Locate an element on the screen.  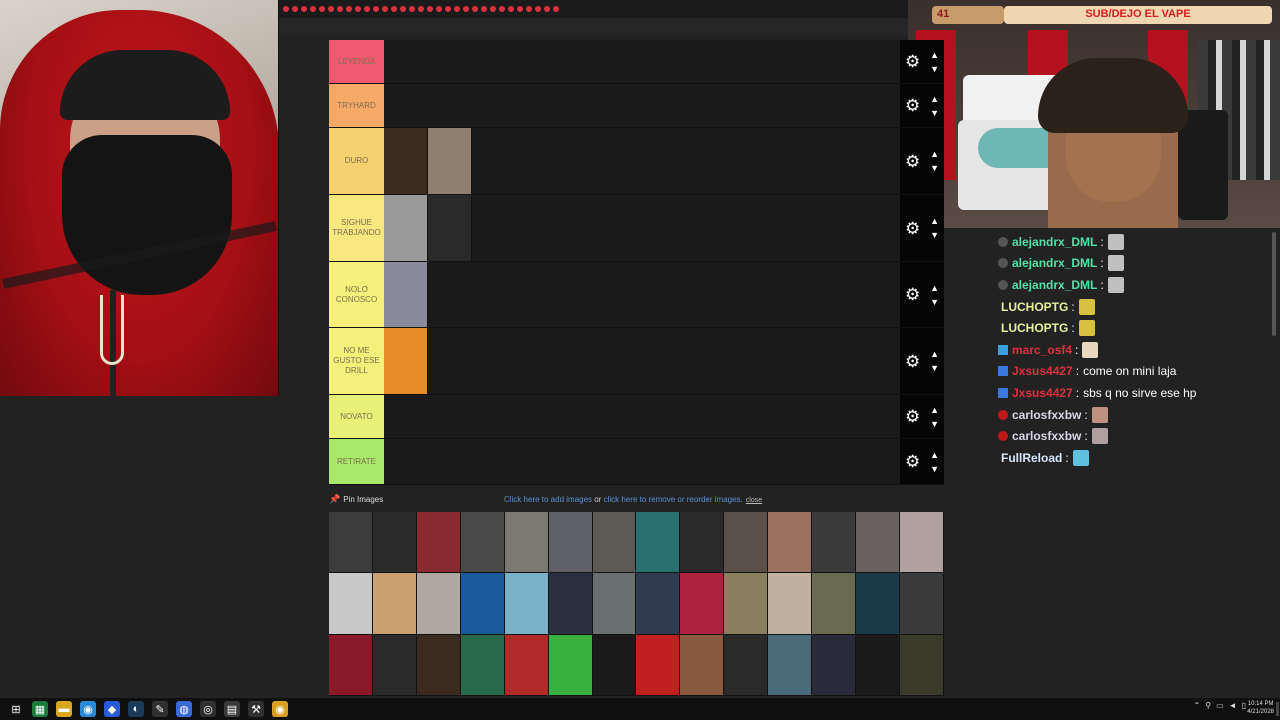
taskbar-clock: 10:14 PM 4/21/2028 is located at coordinates (1260, 708).